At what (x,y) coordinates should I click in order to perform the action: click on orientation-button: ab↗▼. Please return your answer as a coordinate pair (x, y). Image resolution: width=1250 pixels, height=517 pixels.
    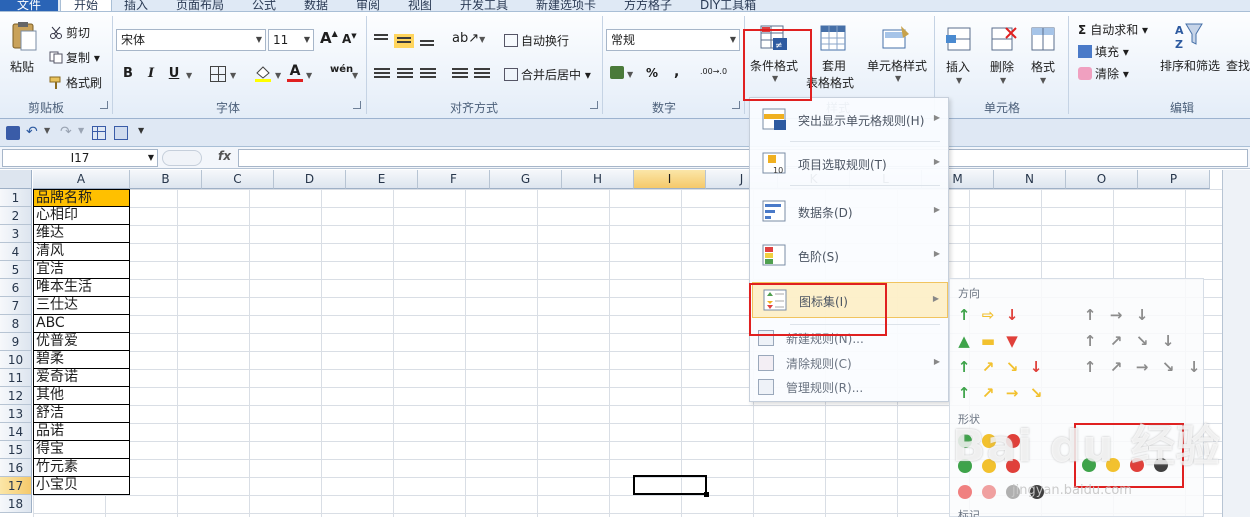
    Looking at the image, I should click on (468, 38).